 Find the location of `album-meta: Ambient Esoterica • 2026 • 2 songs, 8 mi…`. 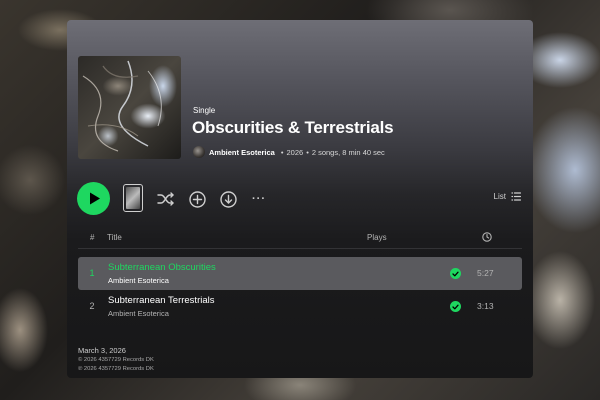

album-meta: Ambient Esoterica • 2026 • 2 songs, 8 mi… is located at coordinates (289, 152).